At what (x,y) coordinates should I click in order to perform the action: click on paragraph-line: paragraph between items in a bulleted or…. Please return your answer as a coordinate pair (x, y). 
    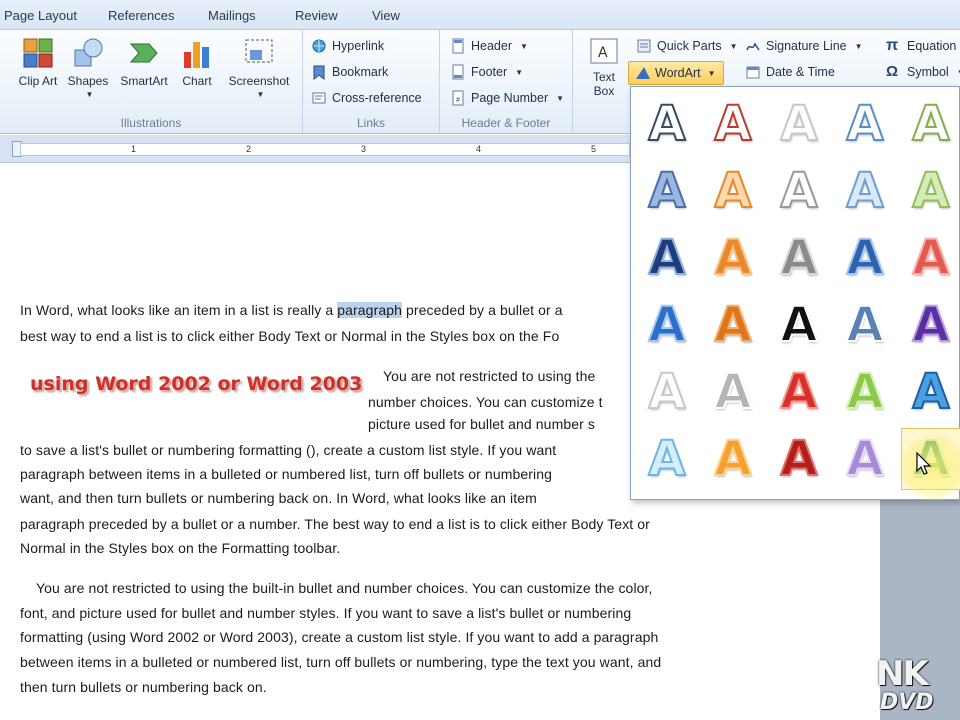
    Looking at the image, I should click on (286, 474).